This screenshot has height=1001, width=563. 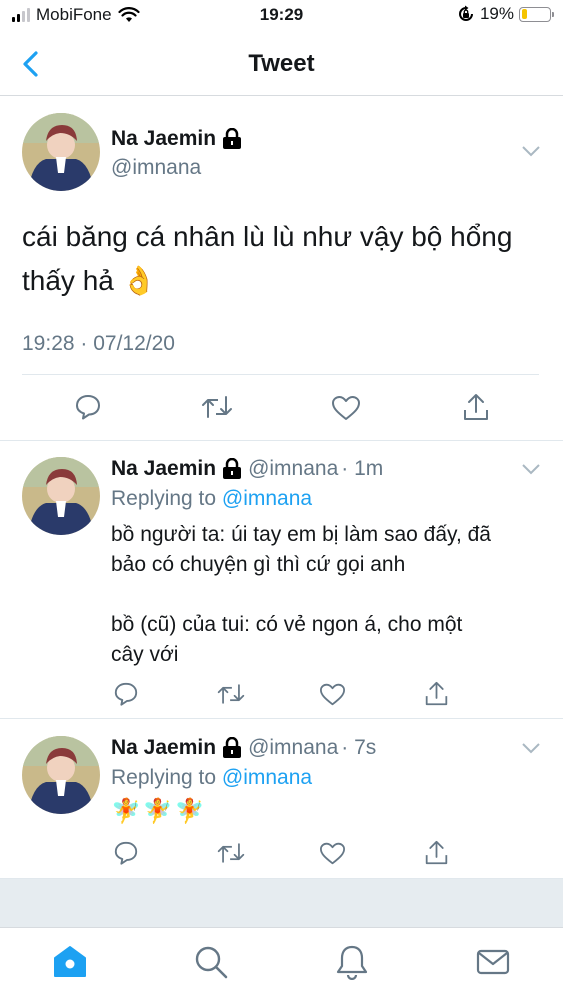 What do you see at coordinates (258, 564) in the screenshot?
I see `tweet-text-line: bảo có chuyện gì thì cứ gọi anh` at bounding box center [258, 564].